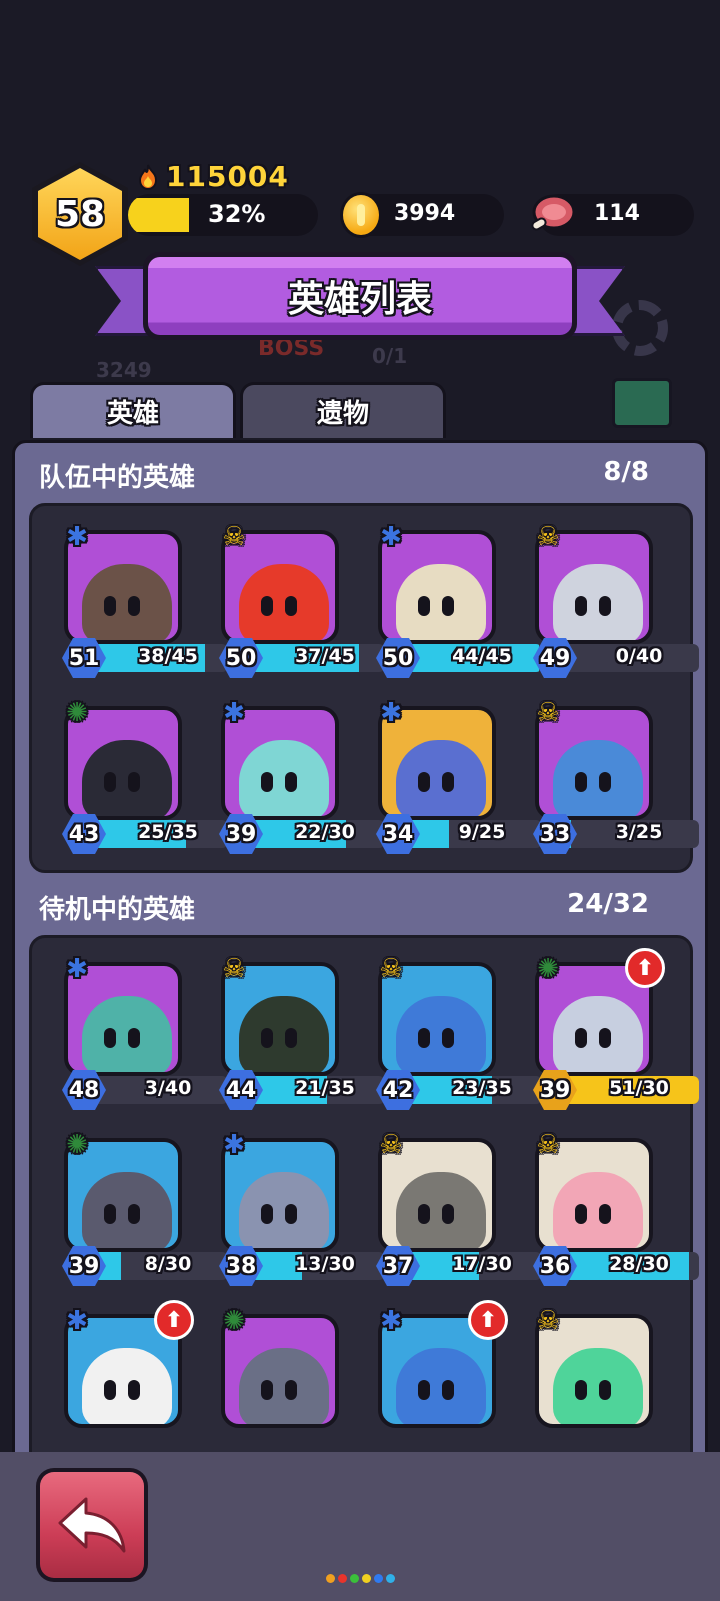 Image resolution: width=720 pixels, height=1601 pixels. What do you see at coordinates (117, 478) in the screenshot?
I see `team-section-title: 队伍中的英雄` at bounding box center [117, 478].